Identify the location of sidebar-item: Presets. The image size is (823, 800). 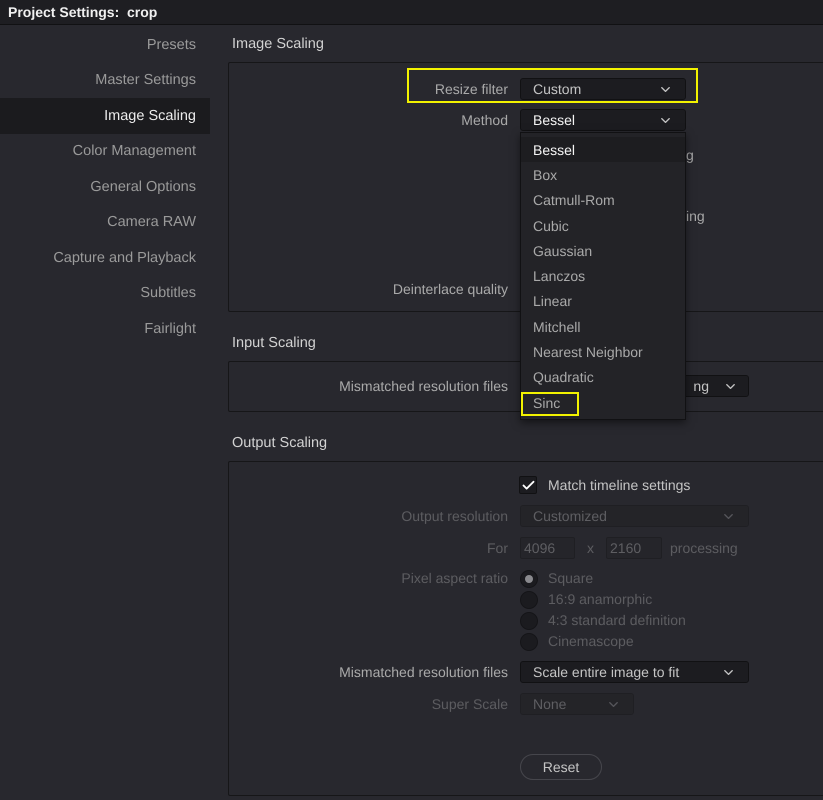
(105, 44).